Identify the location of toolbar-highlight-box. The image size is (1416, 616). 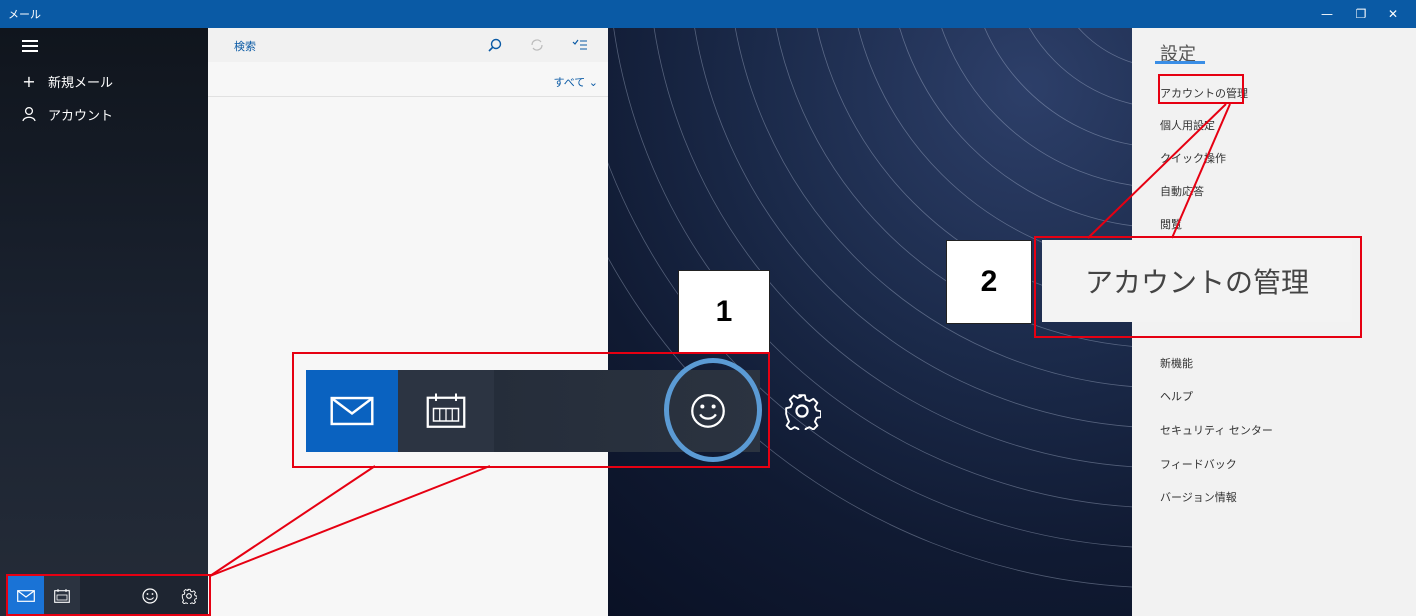
(108, 595).